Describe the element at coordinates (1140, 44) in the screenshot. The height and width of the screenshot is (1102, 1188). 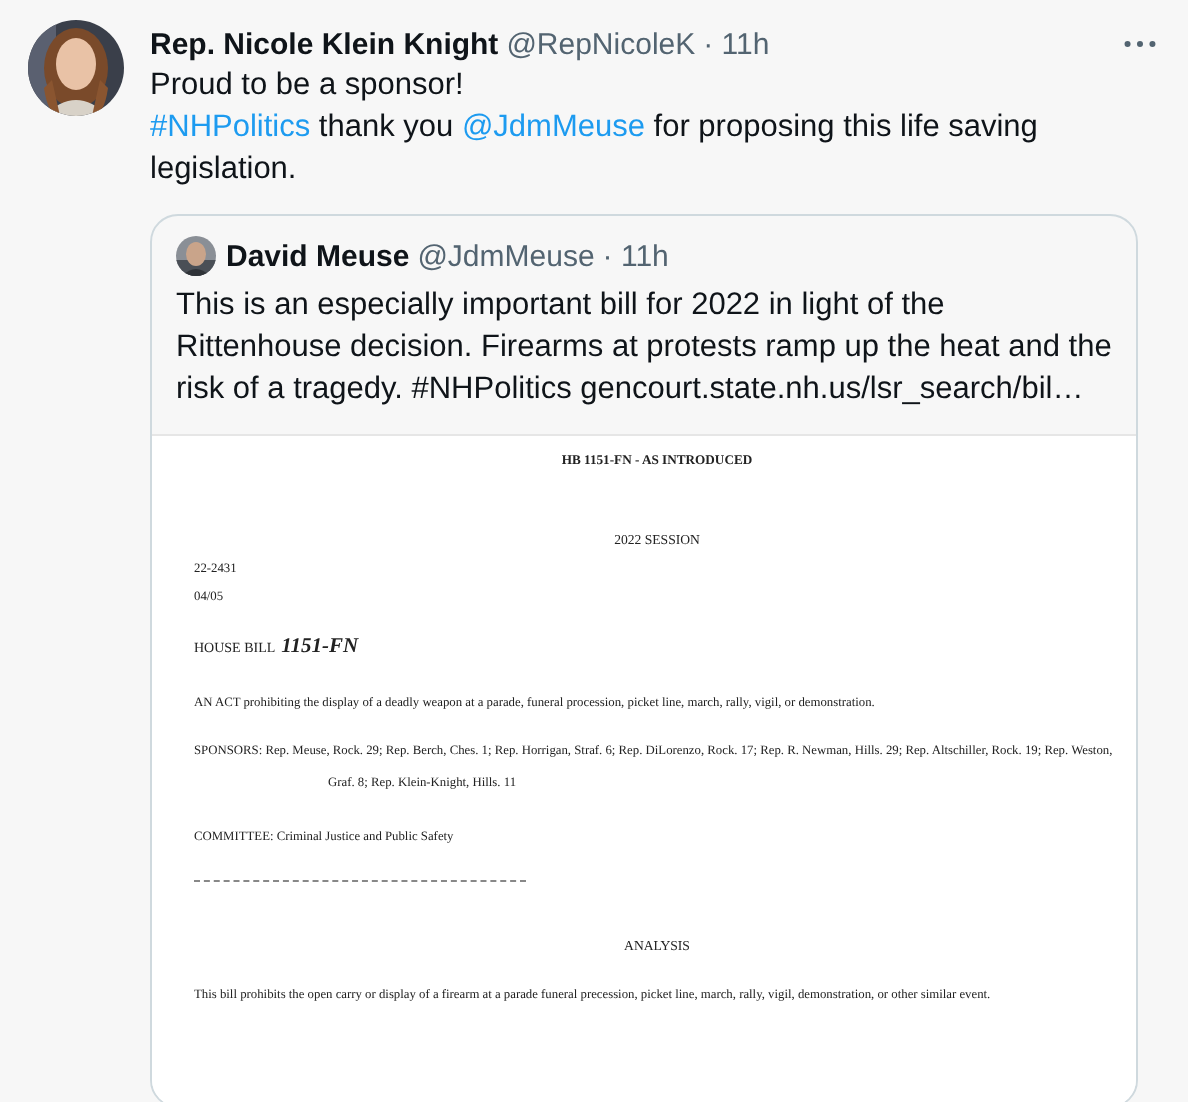
I see `more-icon` at that location.